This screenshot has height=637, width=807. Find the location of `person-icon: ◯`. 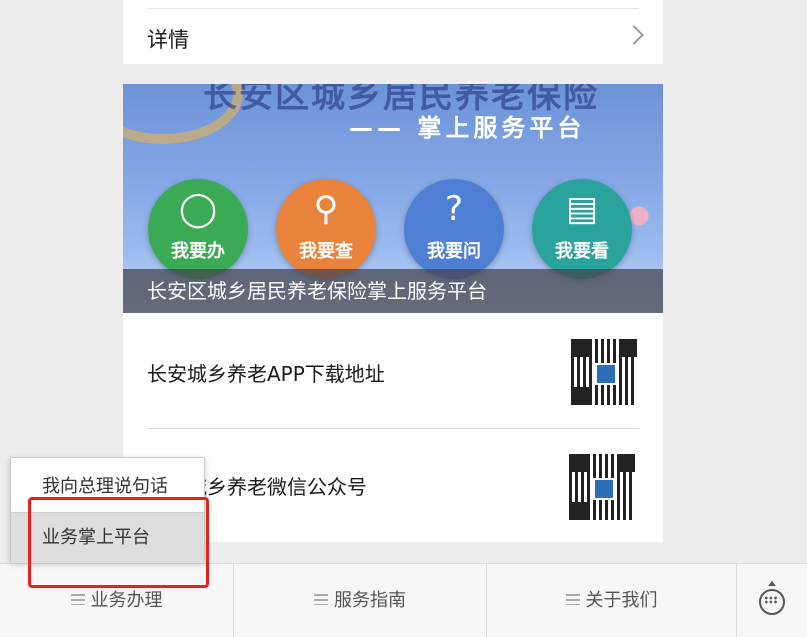

person-icon: ◯ is located at coordinates (198, 209).